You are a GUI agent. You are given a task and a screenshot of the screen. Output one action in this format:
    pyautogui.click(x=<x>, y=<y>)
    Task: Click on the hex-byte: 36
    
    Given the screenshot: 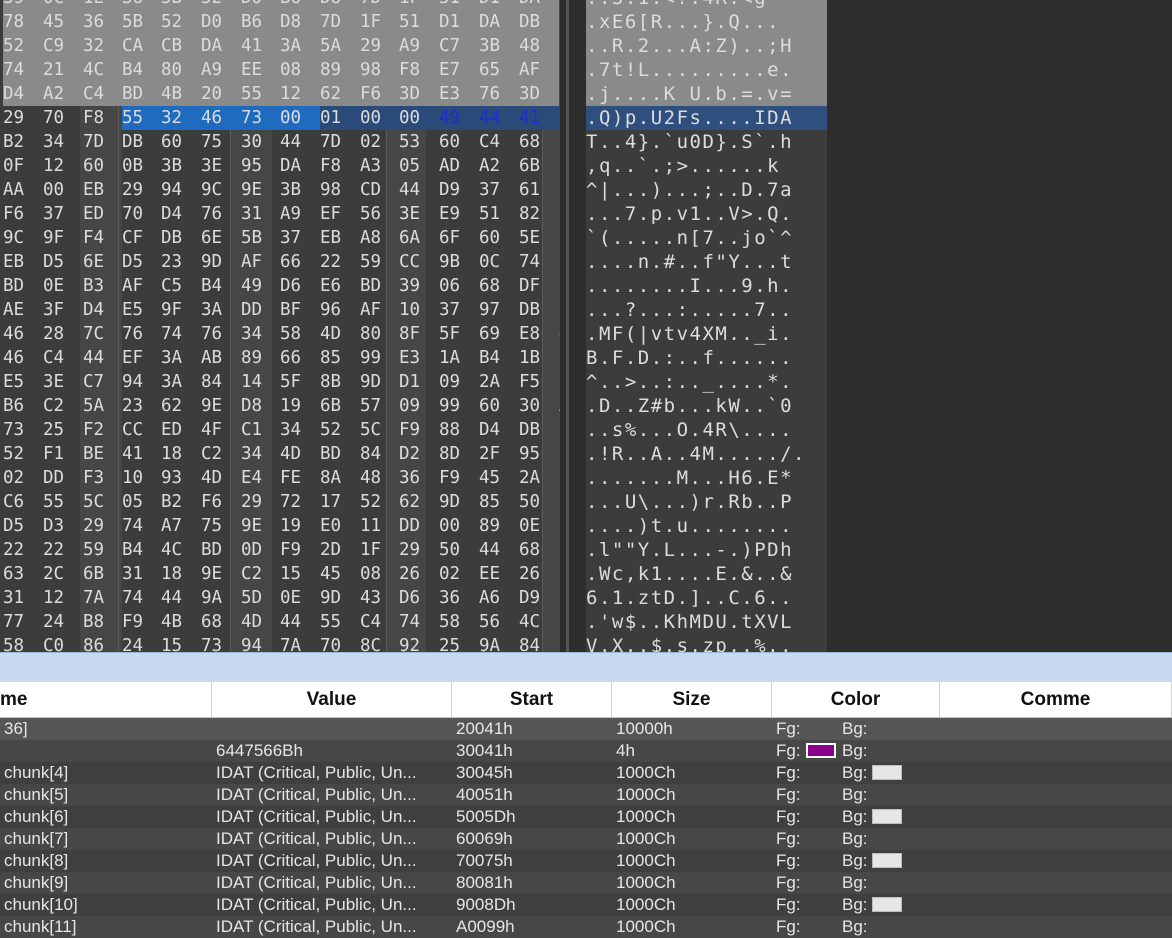 What is the action you would take?
    pyautogui.click(x=459, y=598)
    